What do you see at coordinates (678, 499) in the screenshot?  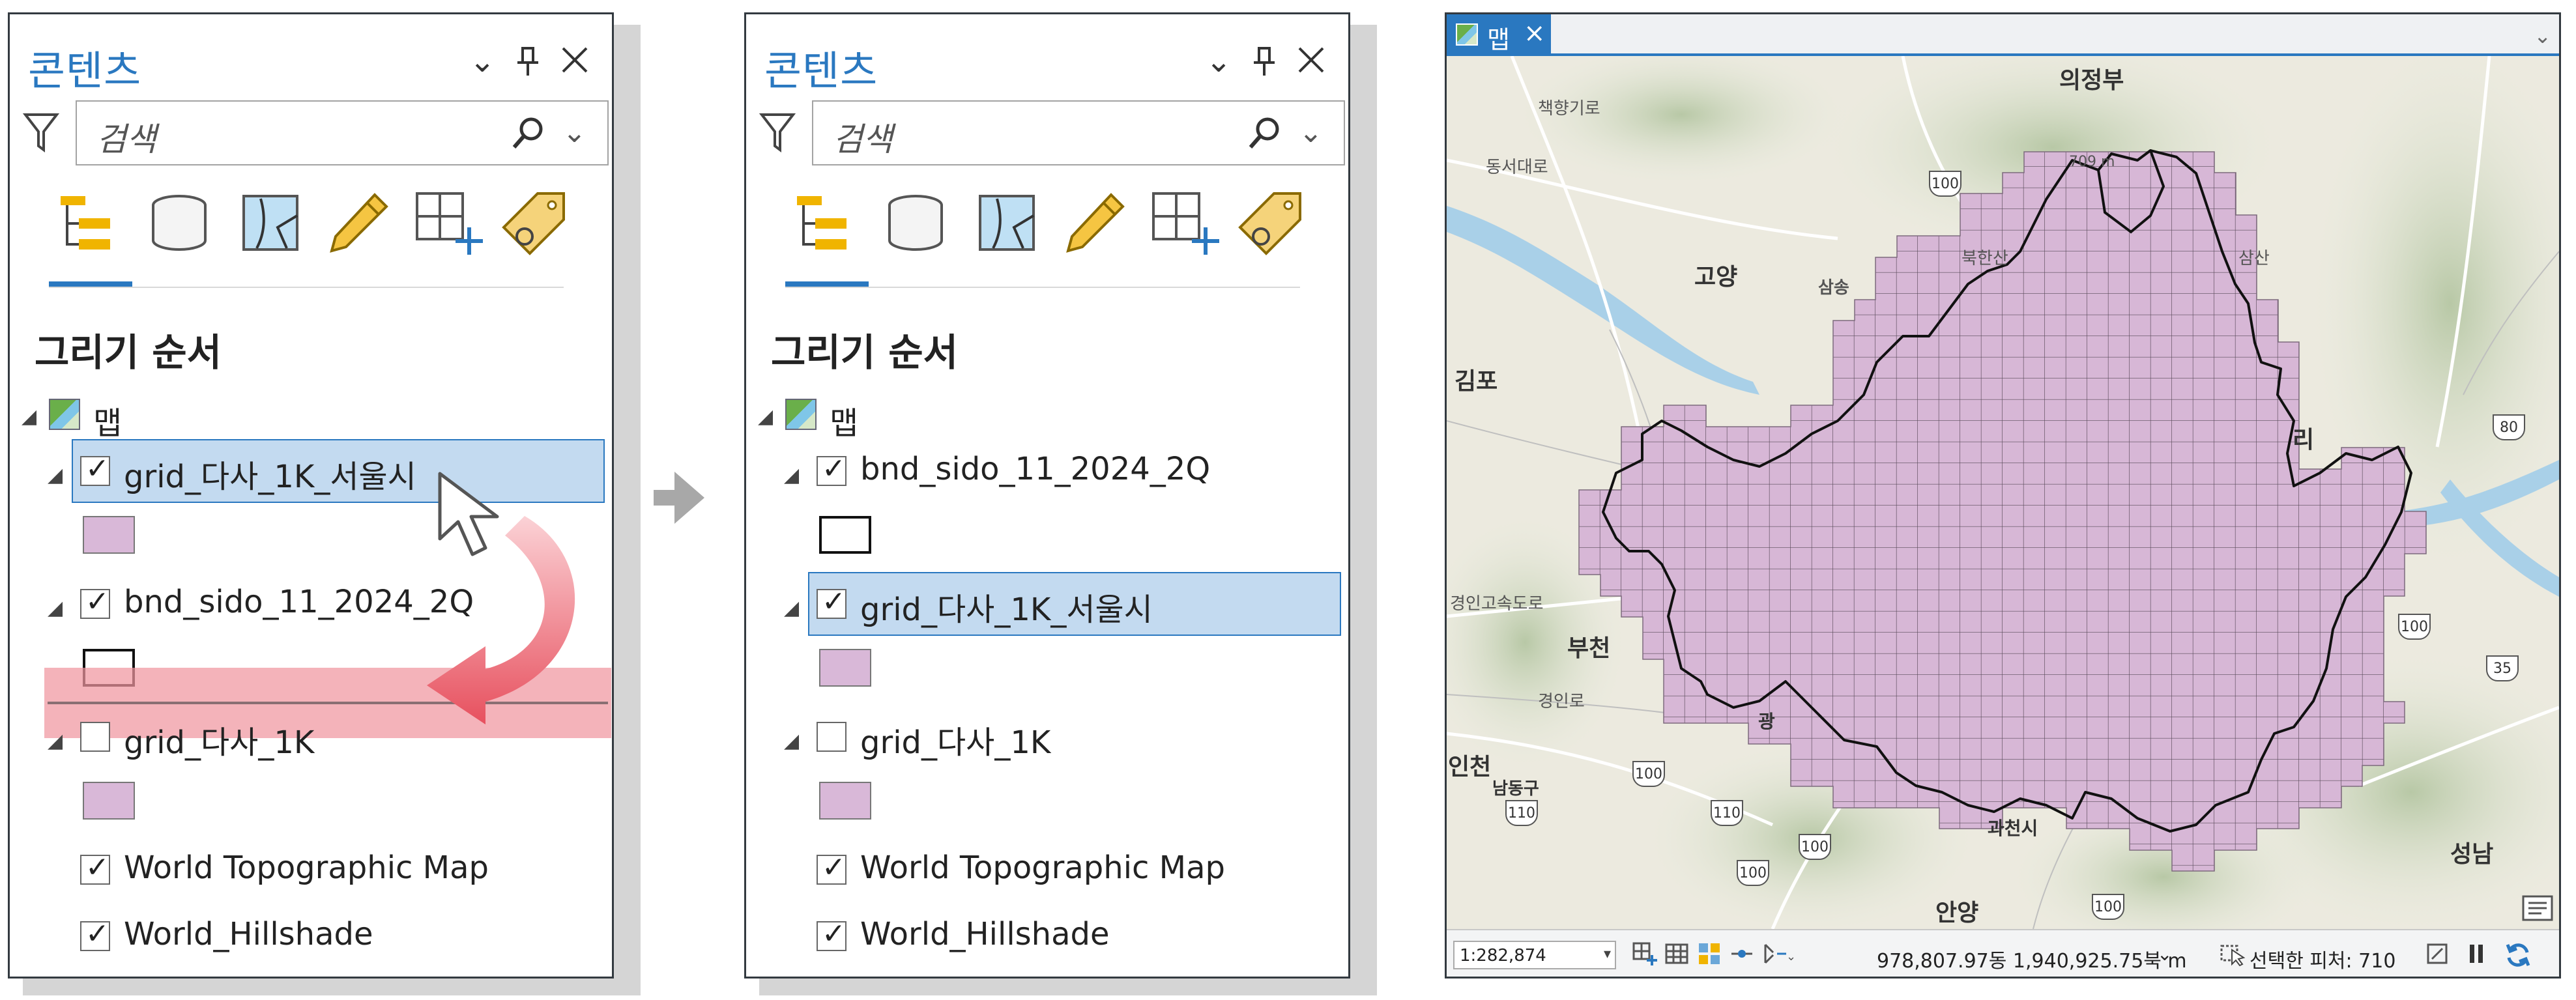 I see `transition-arrow-icon` at bounding box center [678, 499].